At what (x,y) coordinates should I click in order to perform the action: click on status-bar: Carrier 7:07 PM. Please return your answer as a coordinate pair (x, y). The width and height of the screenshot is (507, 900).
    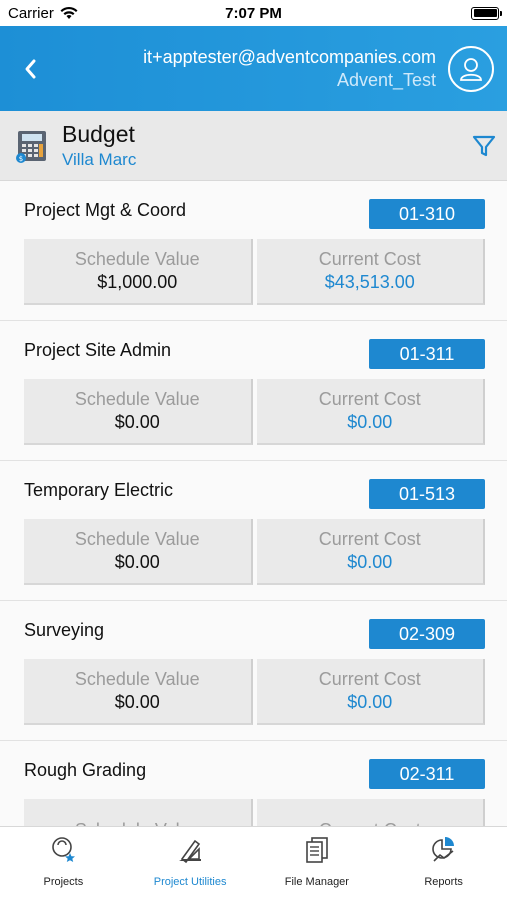
    Looking at the image, I should click on (253, 13).